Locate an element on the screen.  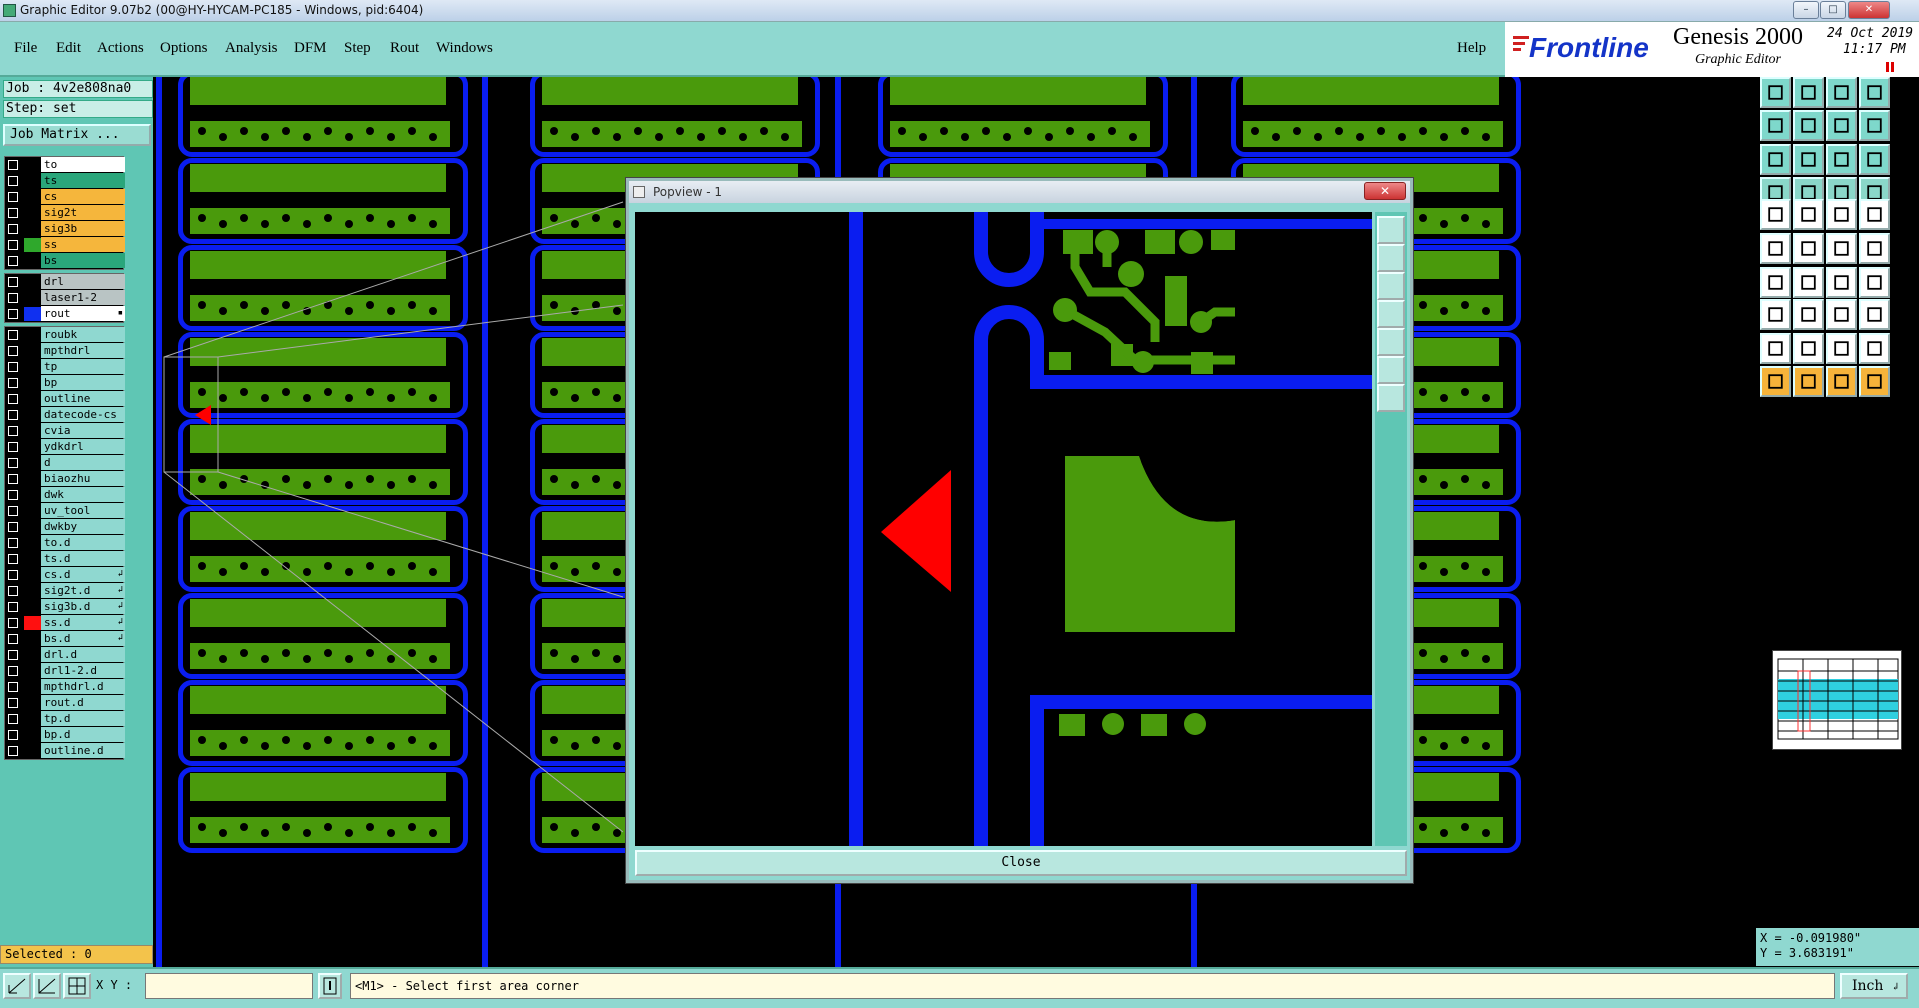
layer-row: bs is located at coordinates (65, 261).